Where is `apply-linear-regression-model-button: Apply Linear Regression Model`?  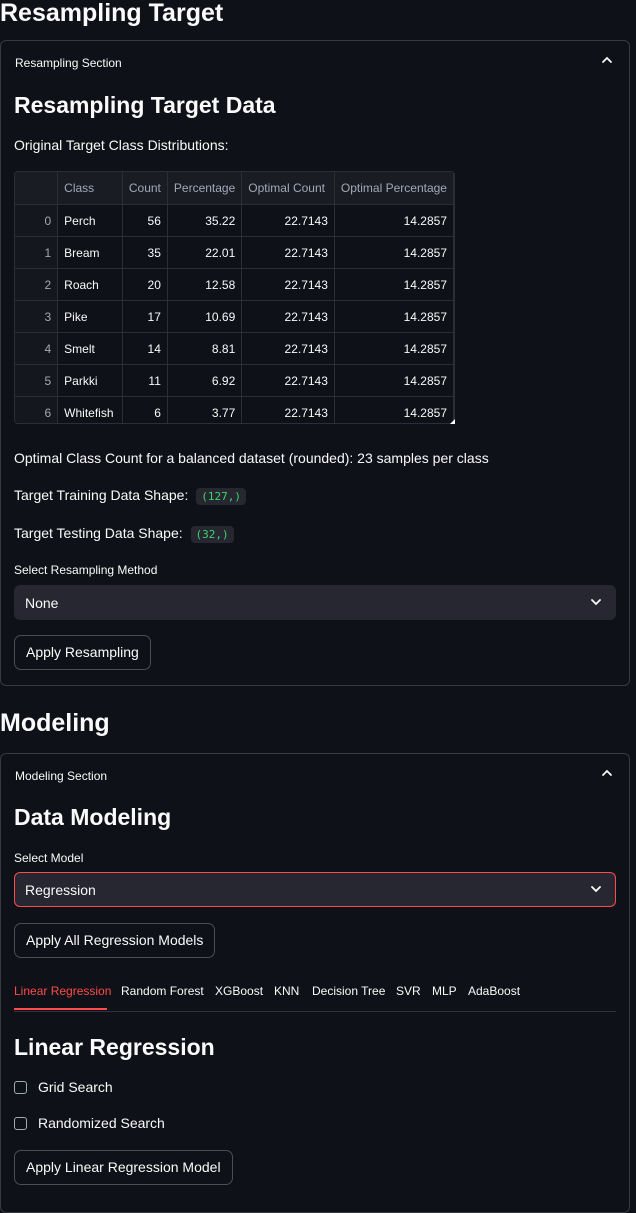 apply-linear-regression-model-button: Apply Linear Regression Model is located at coordinates (123, 1167).